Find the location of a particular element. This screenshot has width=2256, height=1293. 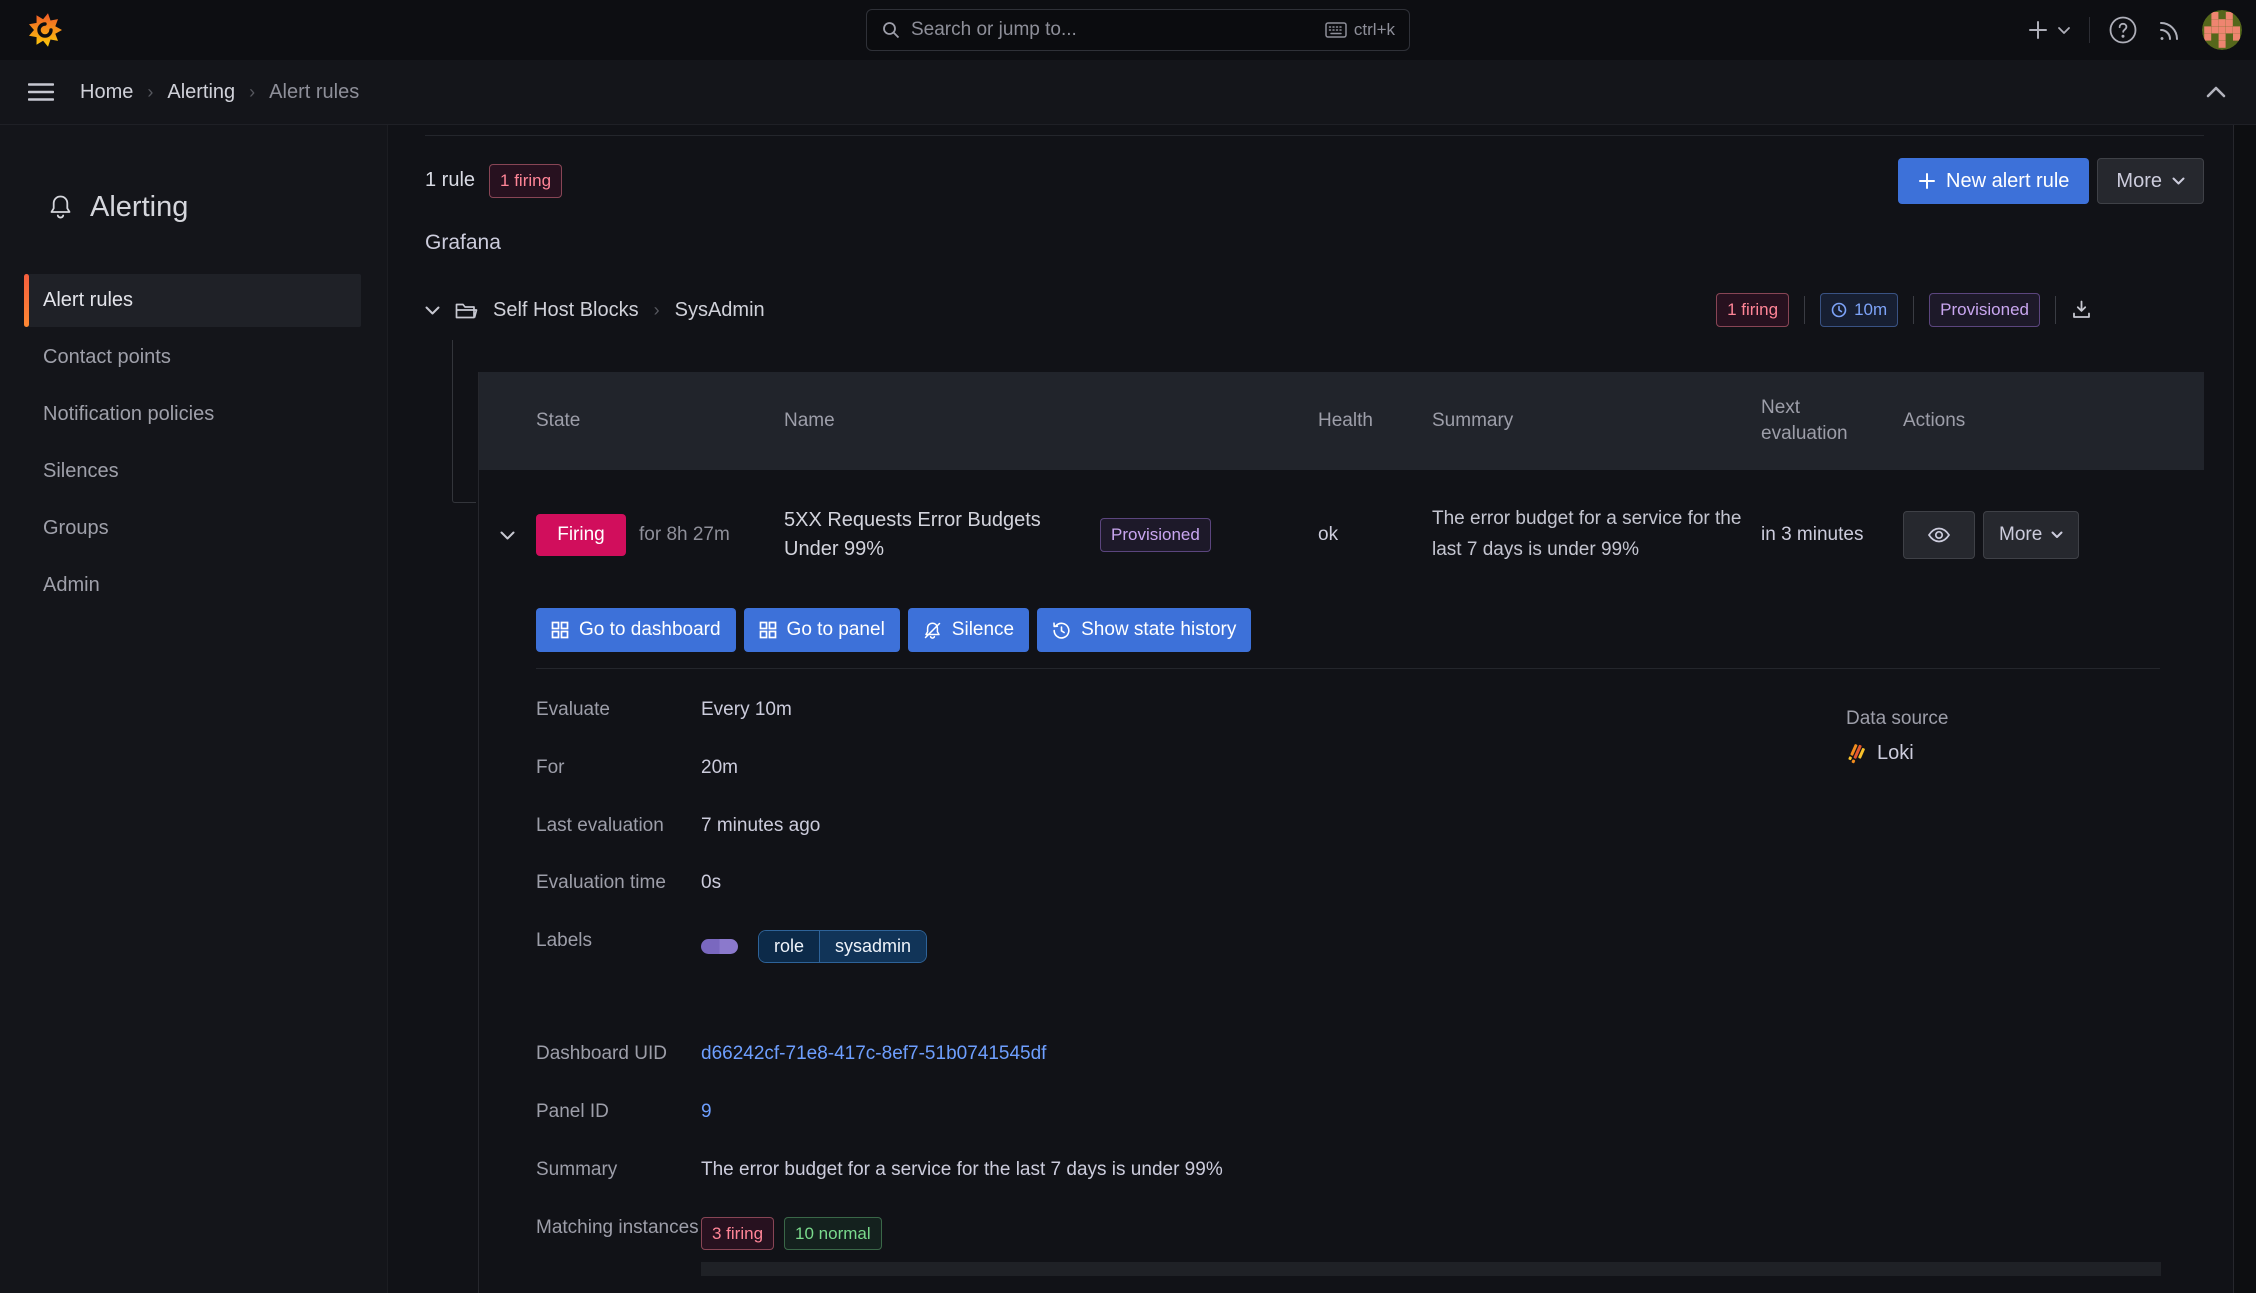

breadcrumb-home: Home is located at coordinates (106, 92).